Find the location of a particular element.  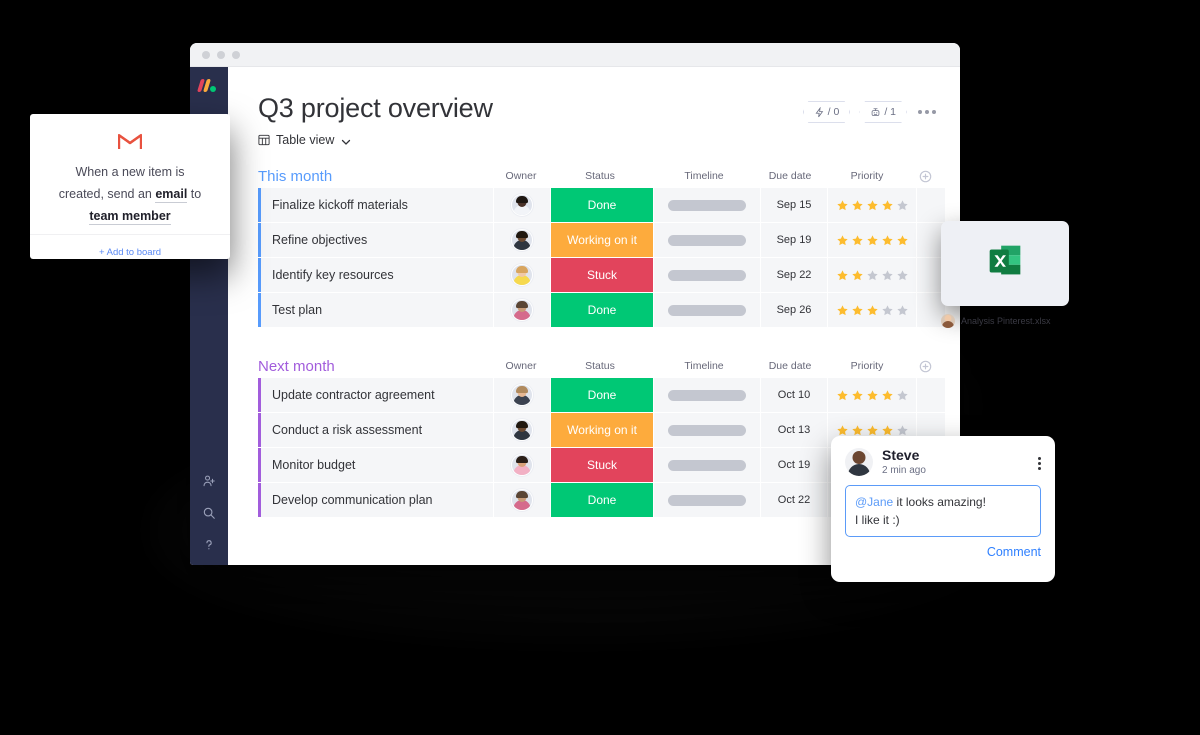

task-name: Conduct a risk assessment is located at coordinates (375, 430).